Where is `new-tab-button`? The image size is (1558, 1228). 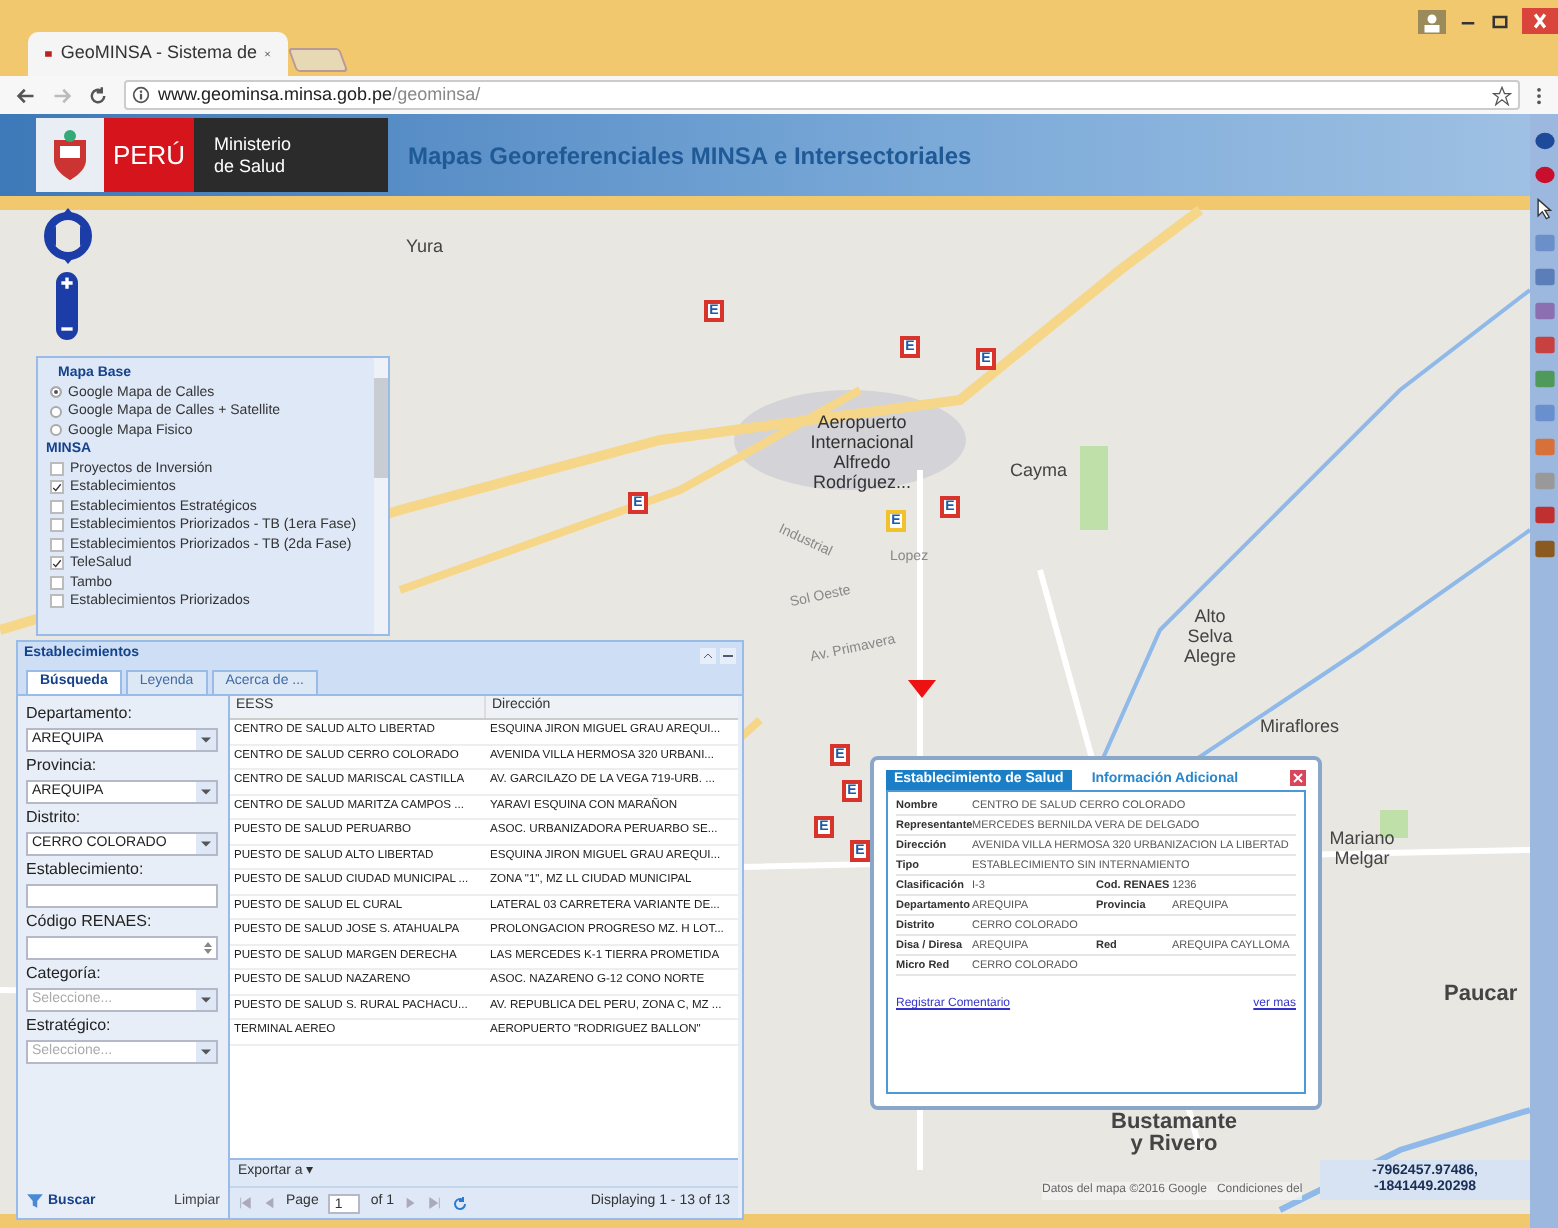
new-tab-button is located at coordinates (318, 60).